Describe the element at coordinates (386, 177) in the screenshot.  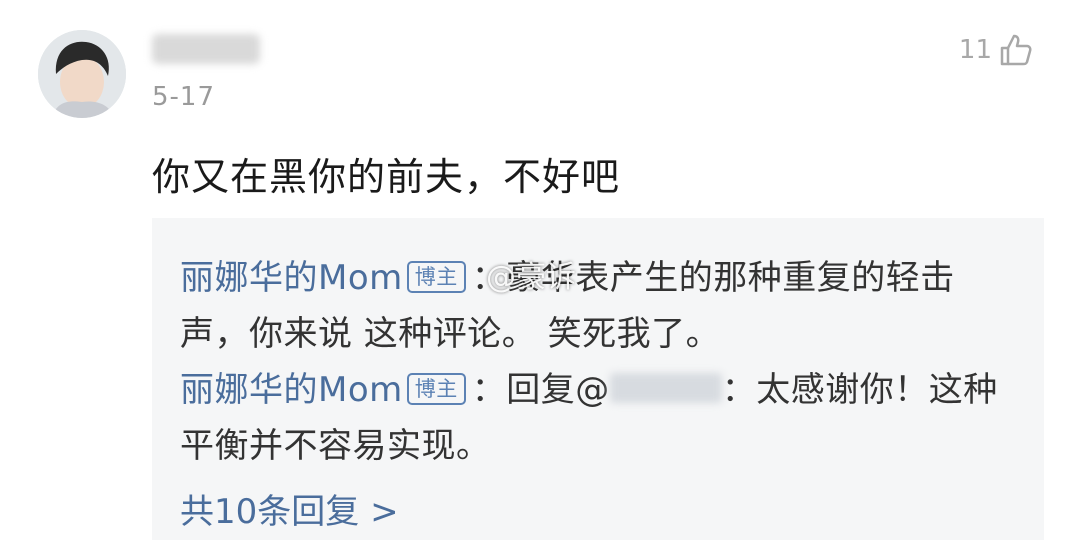
I see `comment-text: 你又在黑你的前夫，不好吧` at that location.